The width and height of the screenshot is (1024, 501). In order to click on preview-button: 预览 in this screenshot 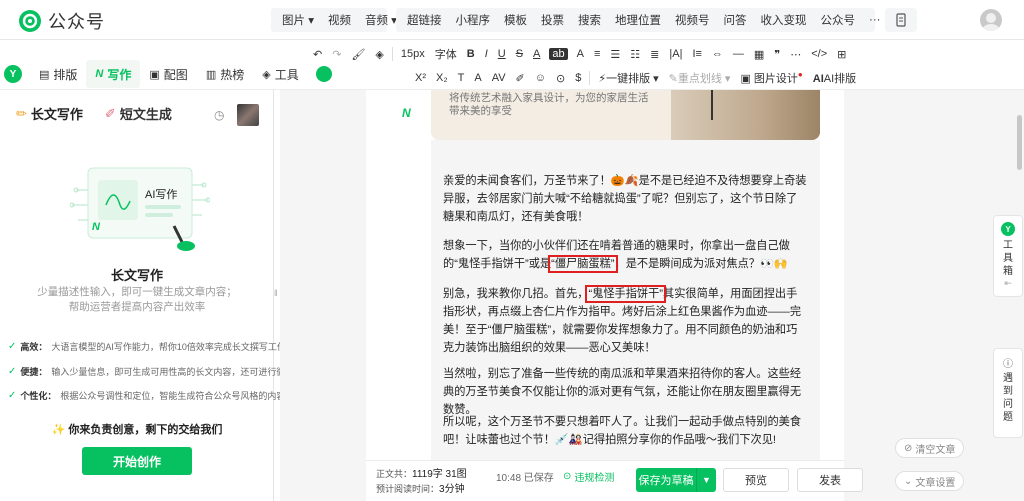, I will do `click(756, 480)`.